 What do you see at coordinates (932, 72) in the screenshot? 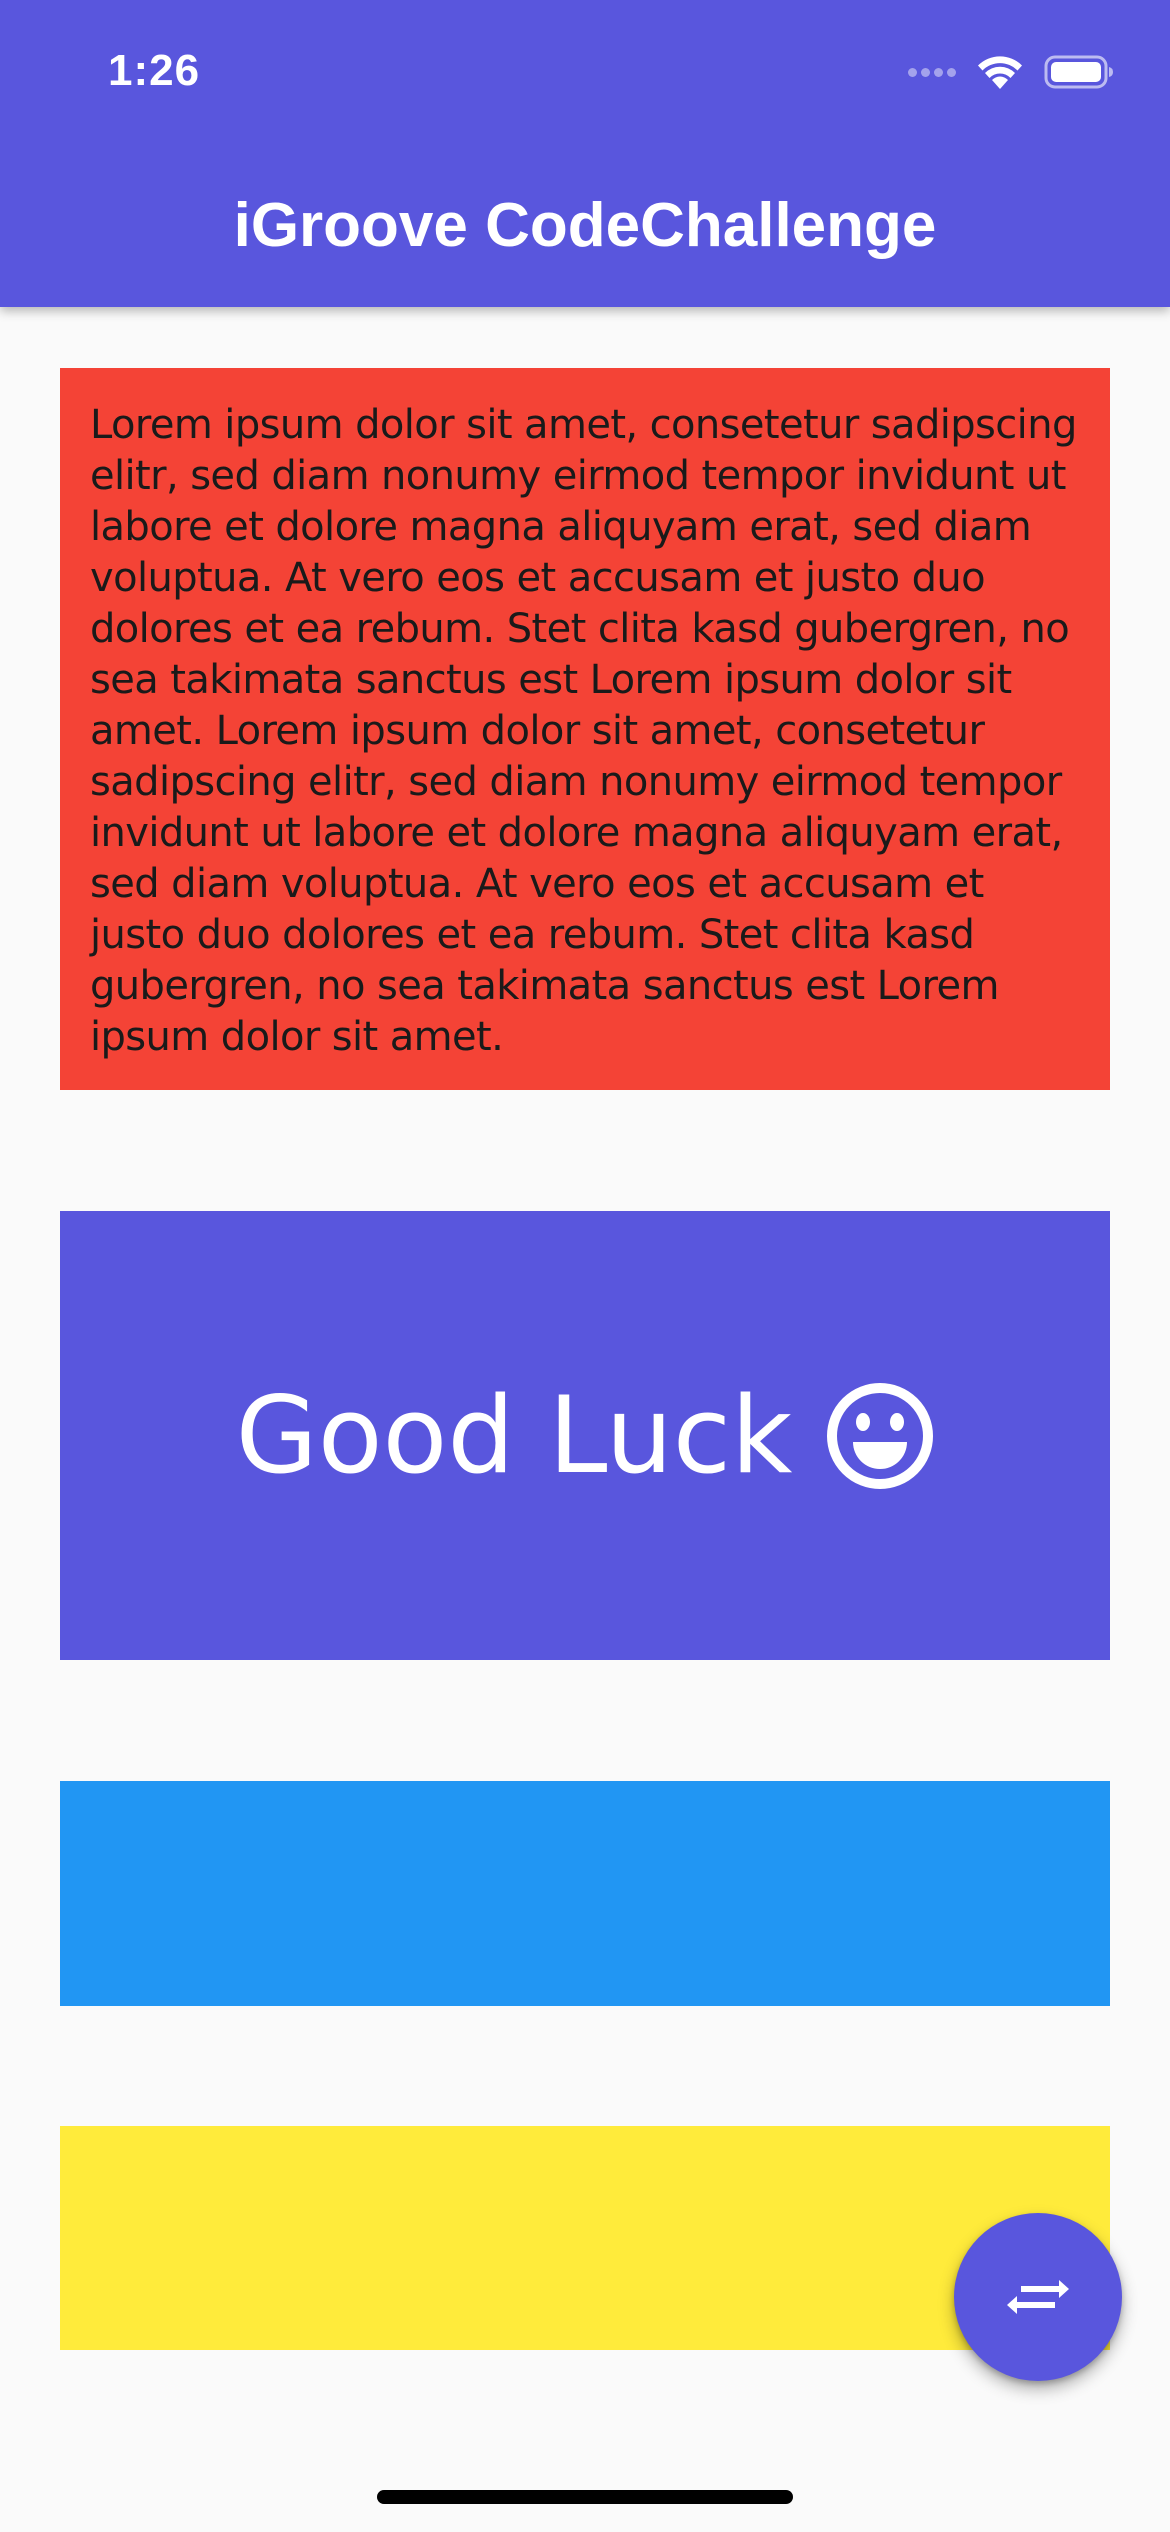
I see `cellular-signal-icon` at bounding box center [932, 72].